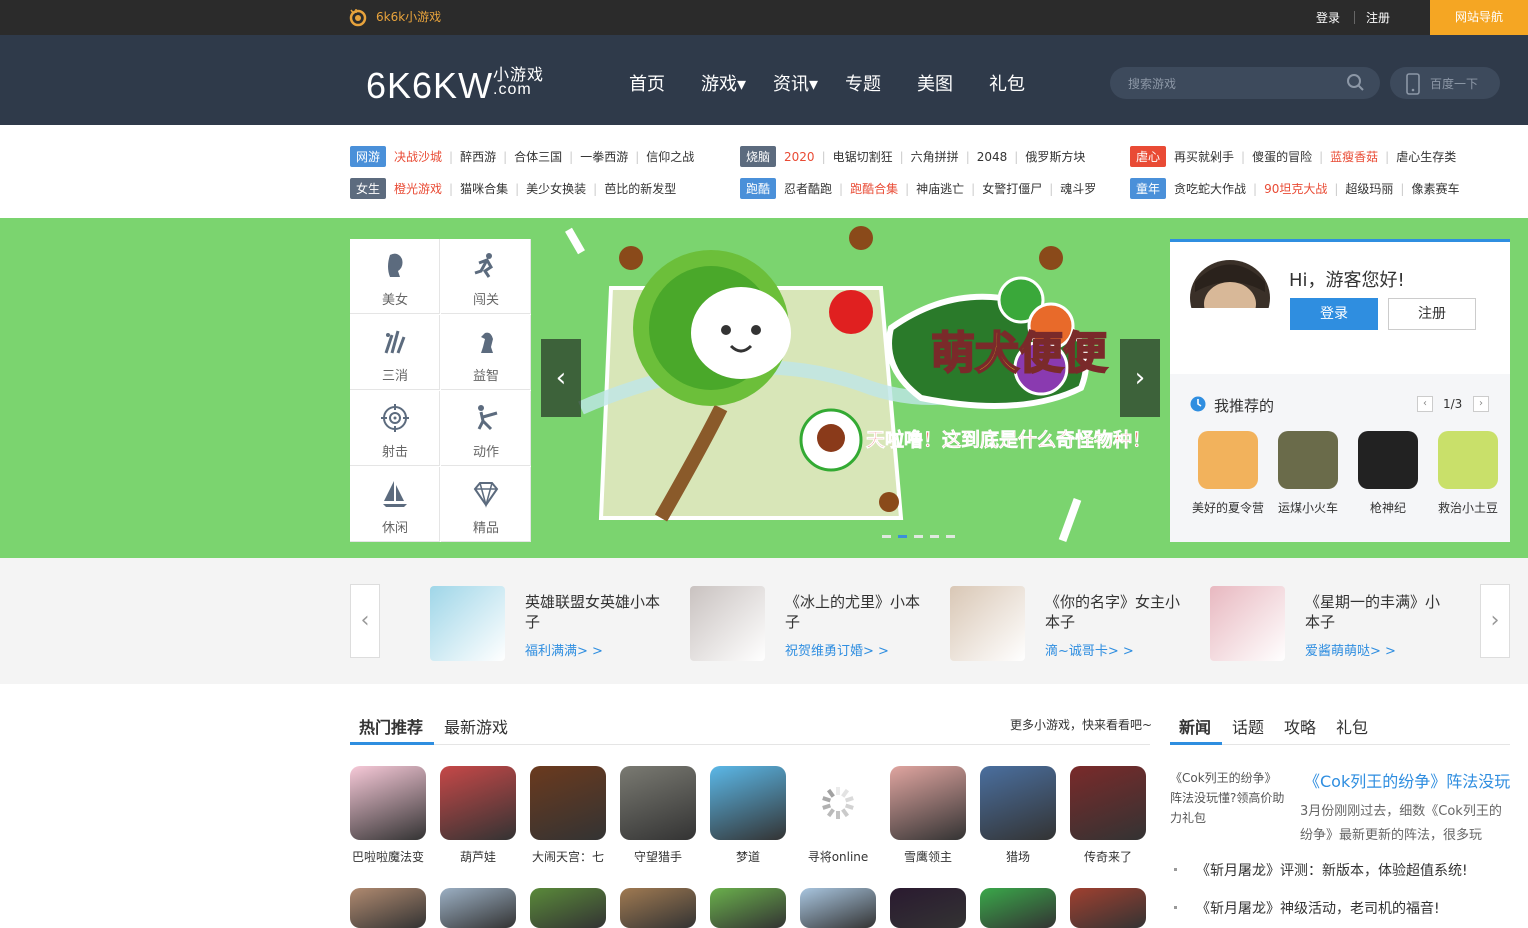 Image resolution: width=1528 pixels, height=928 pixels. I want to click on tag-link: 2020, so click(799, 157).